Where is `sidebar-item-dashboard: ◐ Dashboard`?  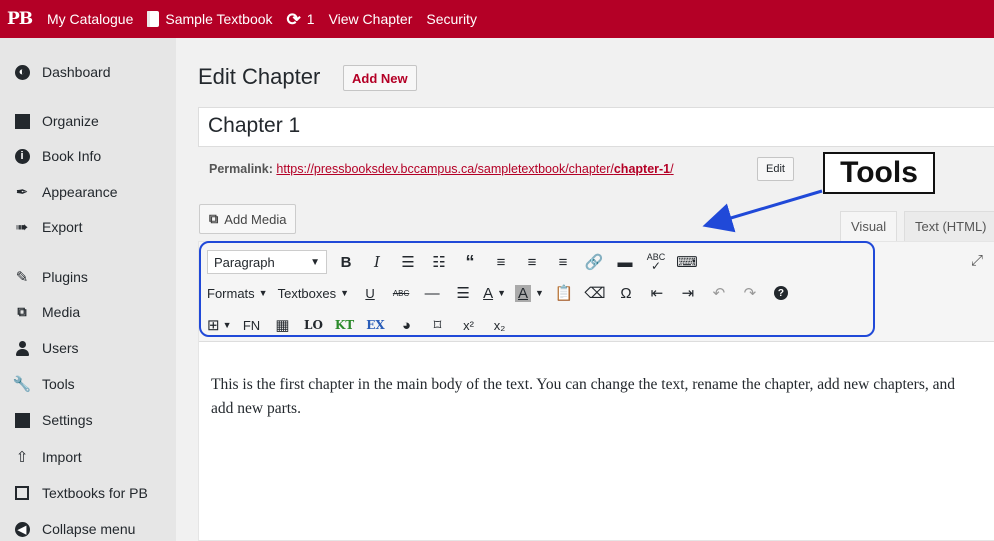 sidebar-item-dashboard: ◐ Dashboard is located at coordinates (88, 72).